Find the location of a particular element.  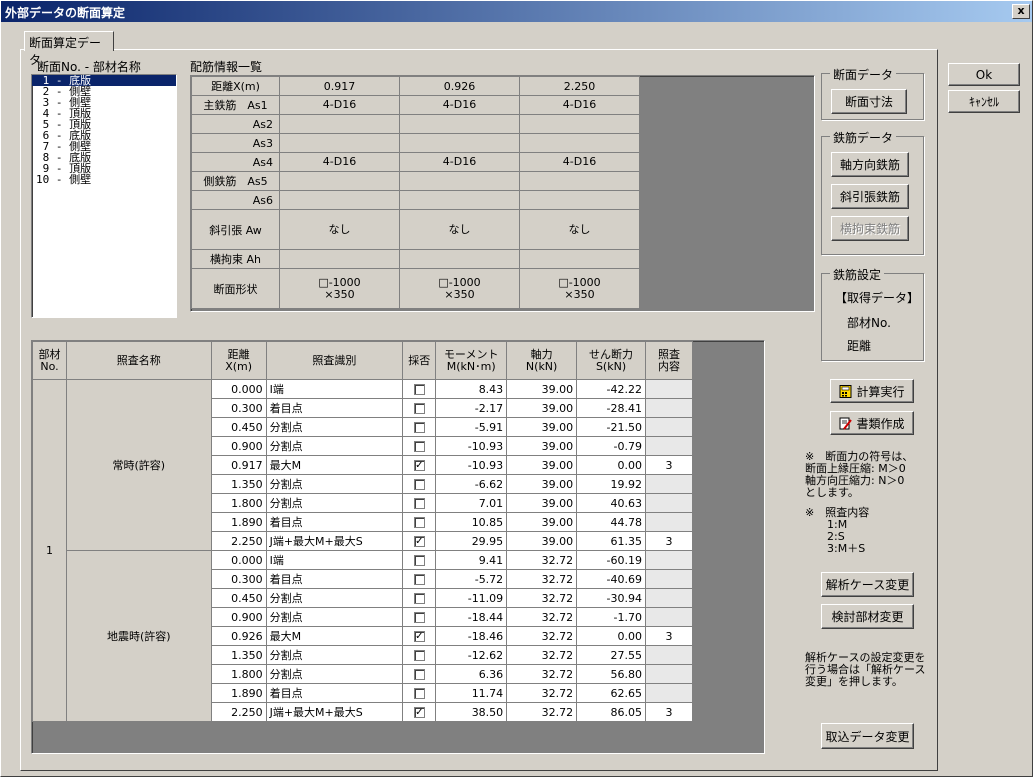

distance-cell: 0.926 is located at coordinates (238, 636).